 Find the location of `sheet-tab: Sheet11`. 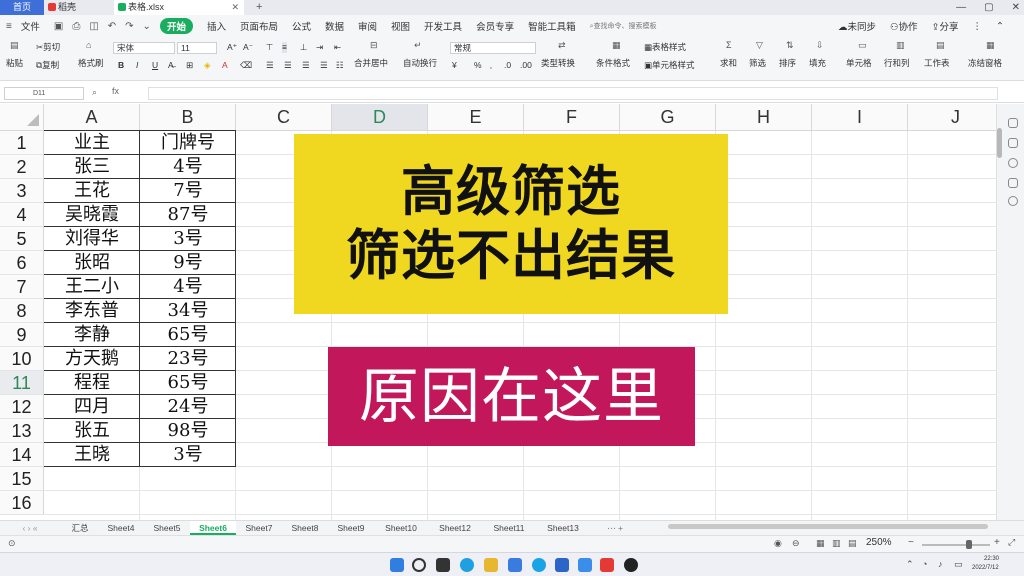

sheet-tab: Sheet11 is located at coordinates (509, 528).